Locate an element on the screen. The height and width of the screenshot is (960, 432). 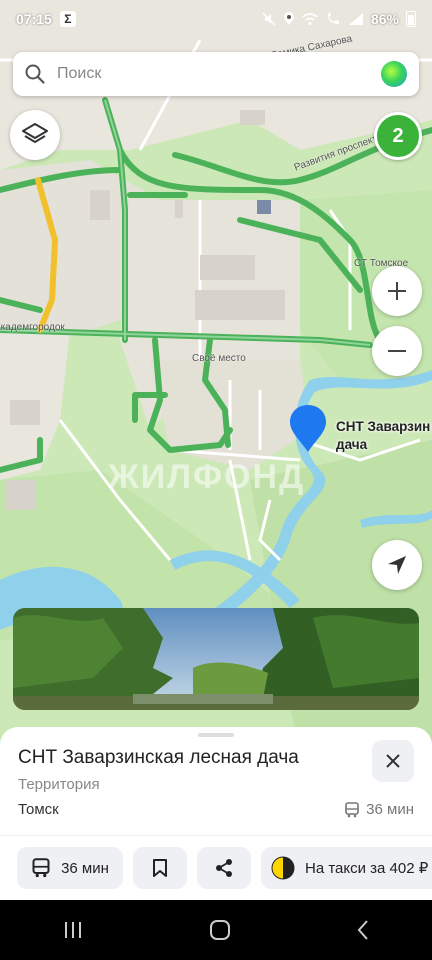
zoom-in-button is located at coordinates (397, 291).